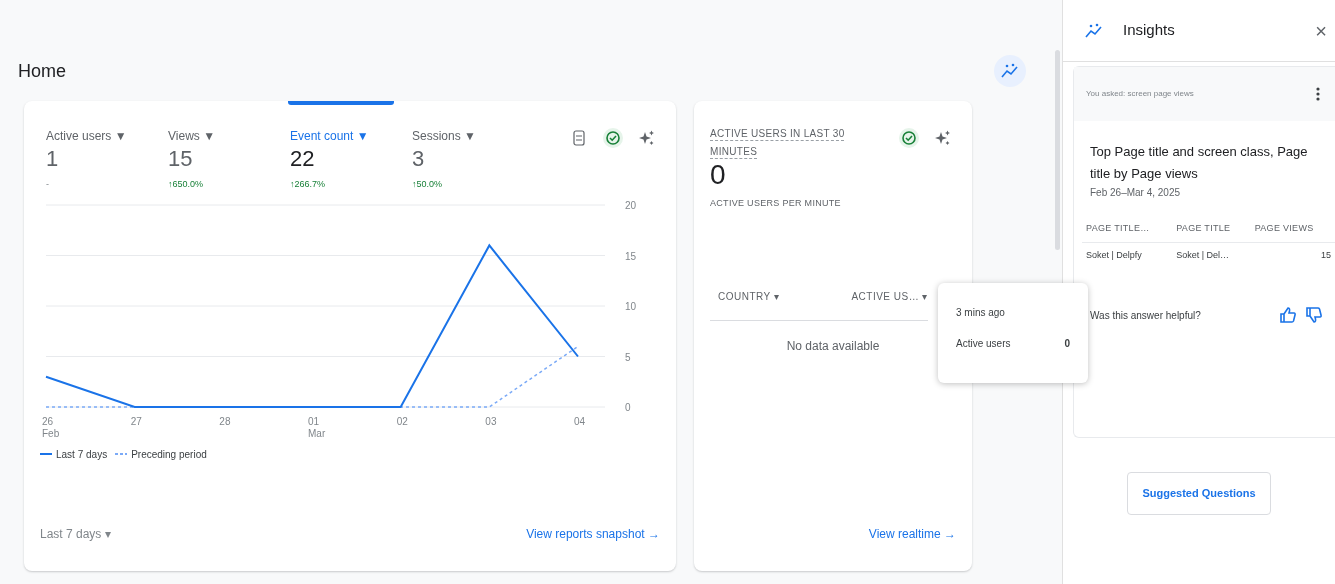  Describe the element at coordinates (889, 296) in the screenshot. I see `column-header: ACTIVE US… ▾` at that location.